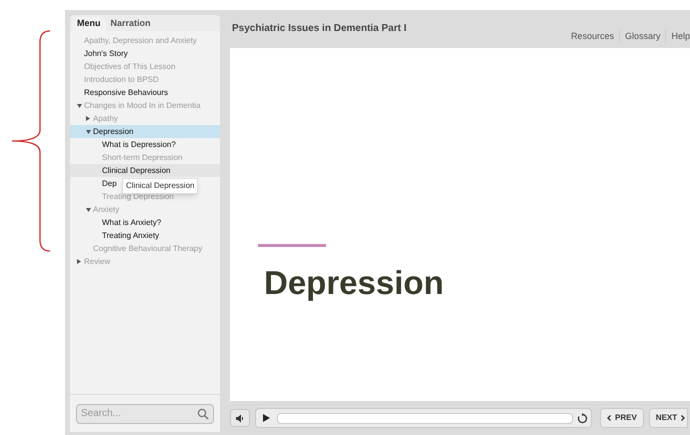 Image resolution: width=690 pixels, height=435 pixels. Describe the element at coordinates (145, 144) in the screenshot. I see `menu-item: What is Depression?` at that location.